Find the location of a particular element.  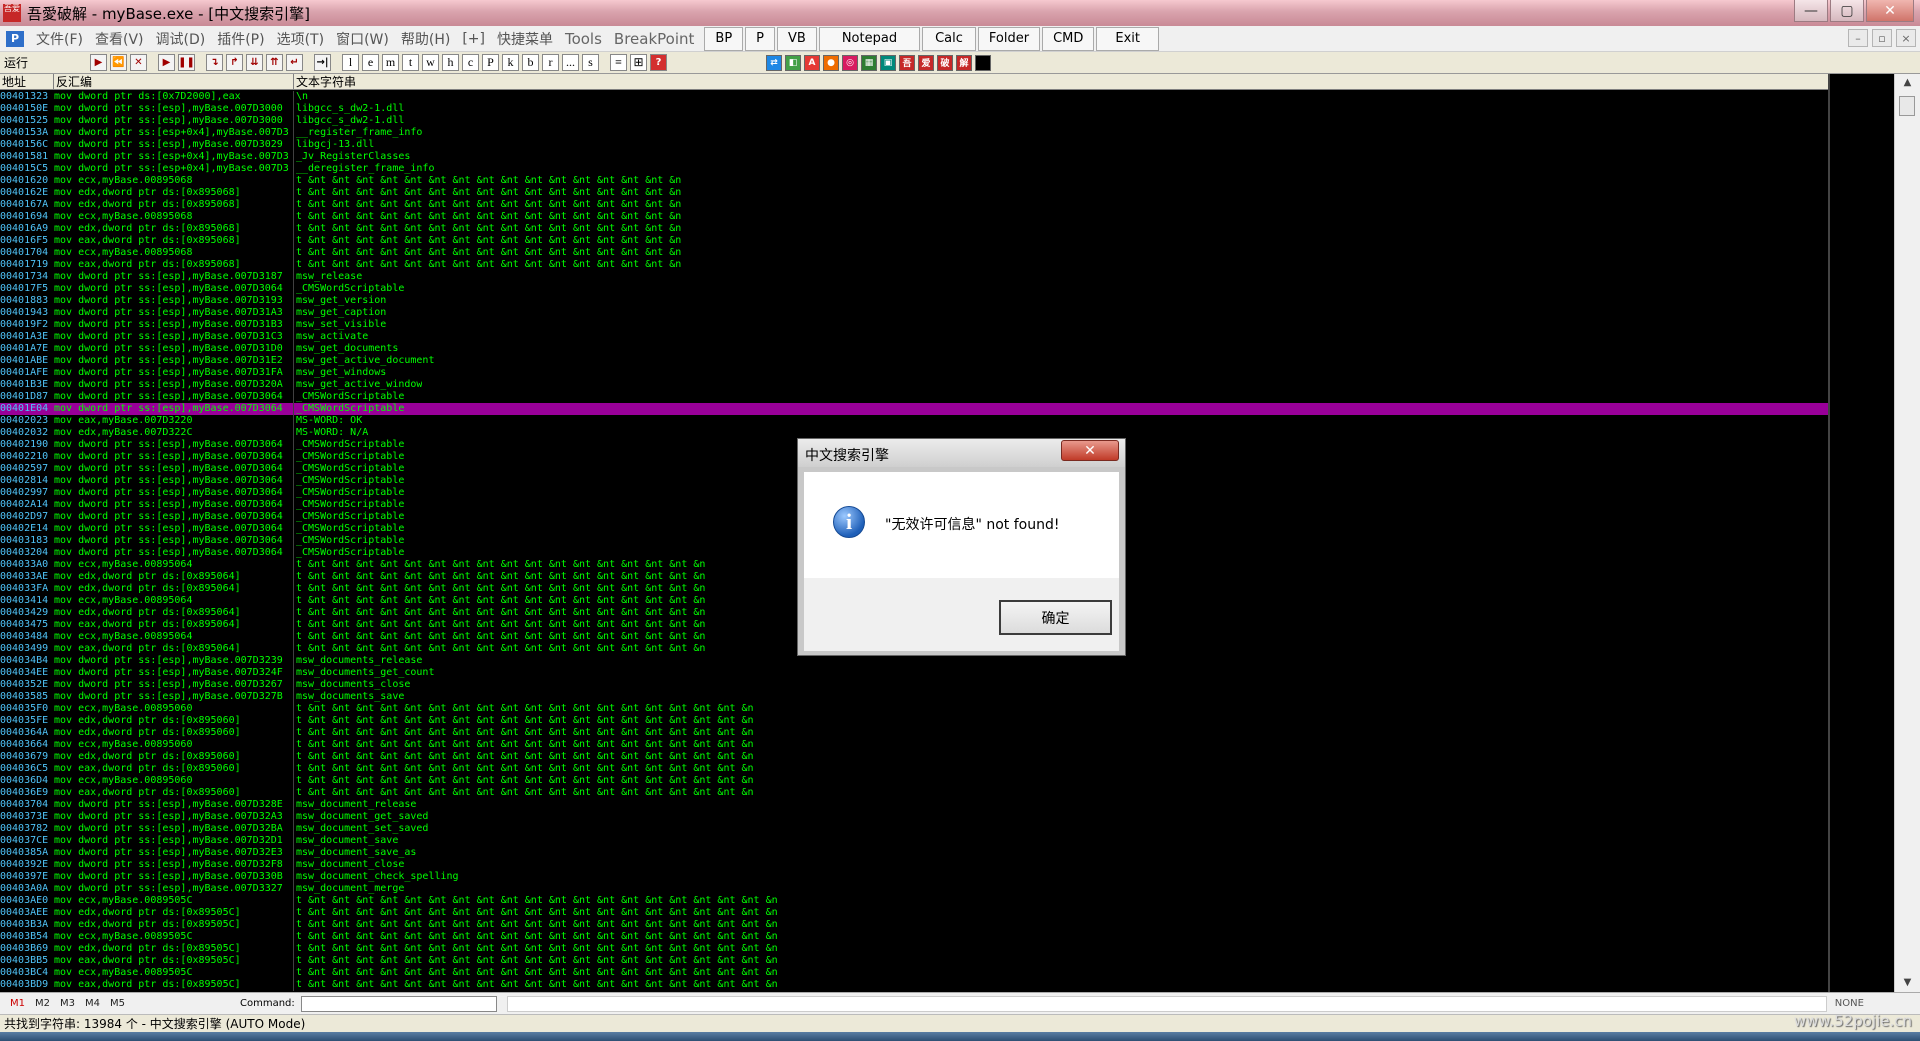

patches-window-button: P is located at coordinates (490, 62).